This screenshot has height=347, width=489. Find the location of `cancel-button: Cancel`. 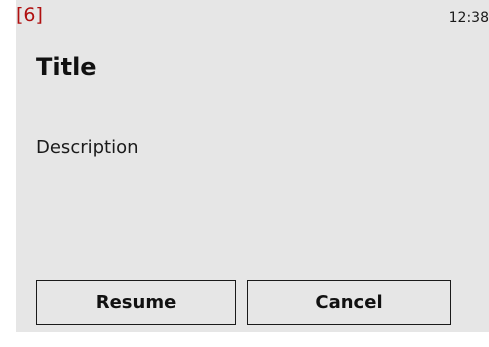

cancel-button: Cancel is located at coordinates (349, 302).